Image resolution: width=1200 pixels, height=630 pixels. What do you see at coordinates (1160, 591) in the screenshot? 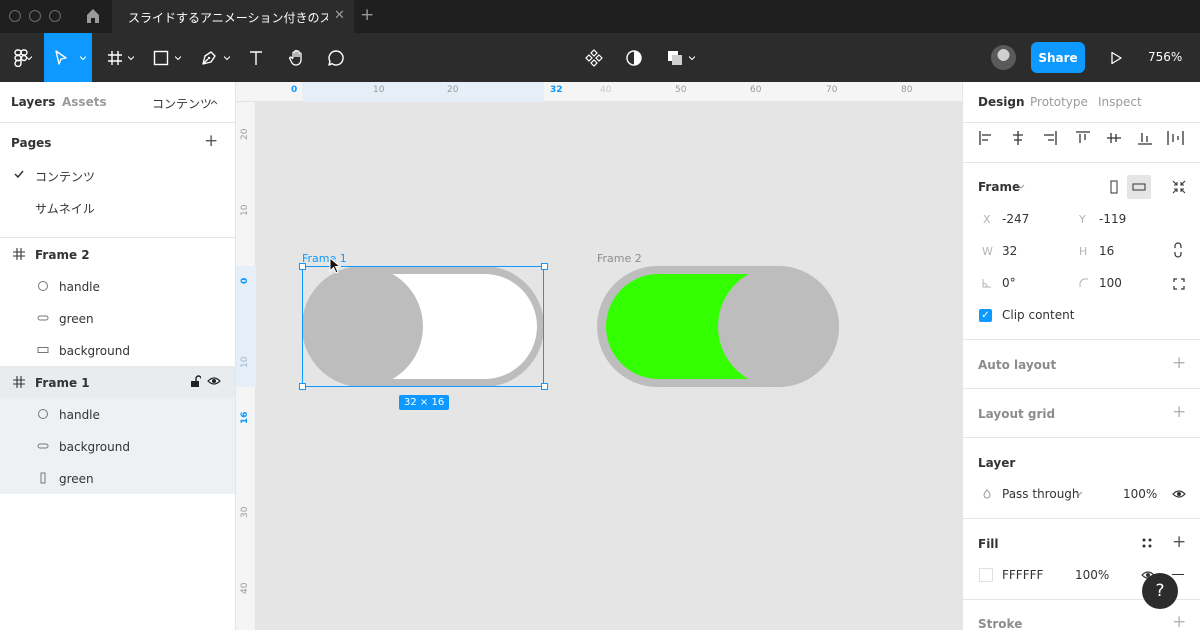
I see `help-button: ?` at bounding box center [1160, 591].